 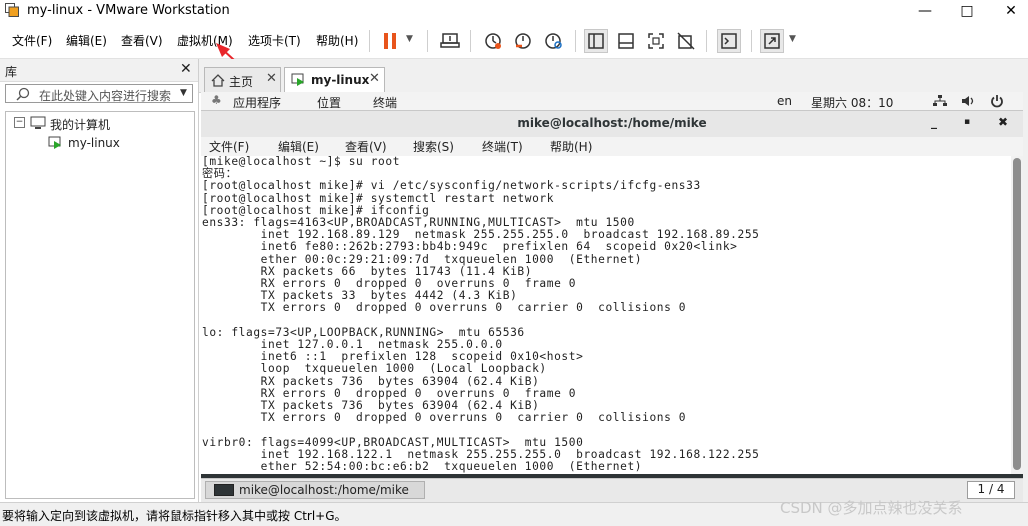 What do you see at coordinates (324, 490) in the screenshot?
I see `window-list-label: mike@localhost:/home/mike` at bounding box center [324, 490].